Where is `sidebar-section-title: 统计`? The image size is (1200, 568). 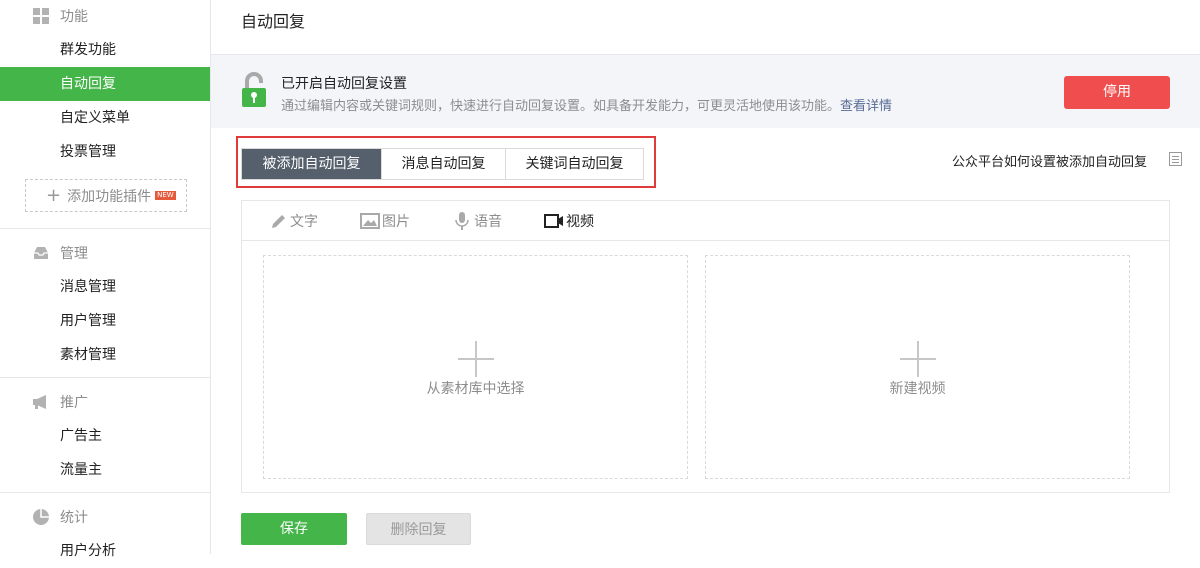
sidebar-section-title: 统计 is located at coordinates (74, 518).